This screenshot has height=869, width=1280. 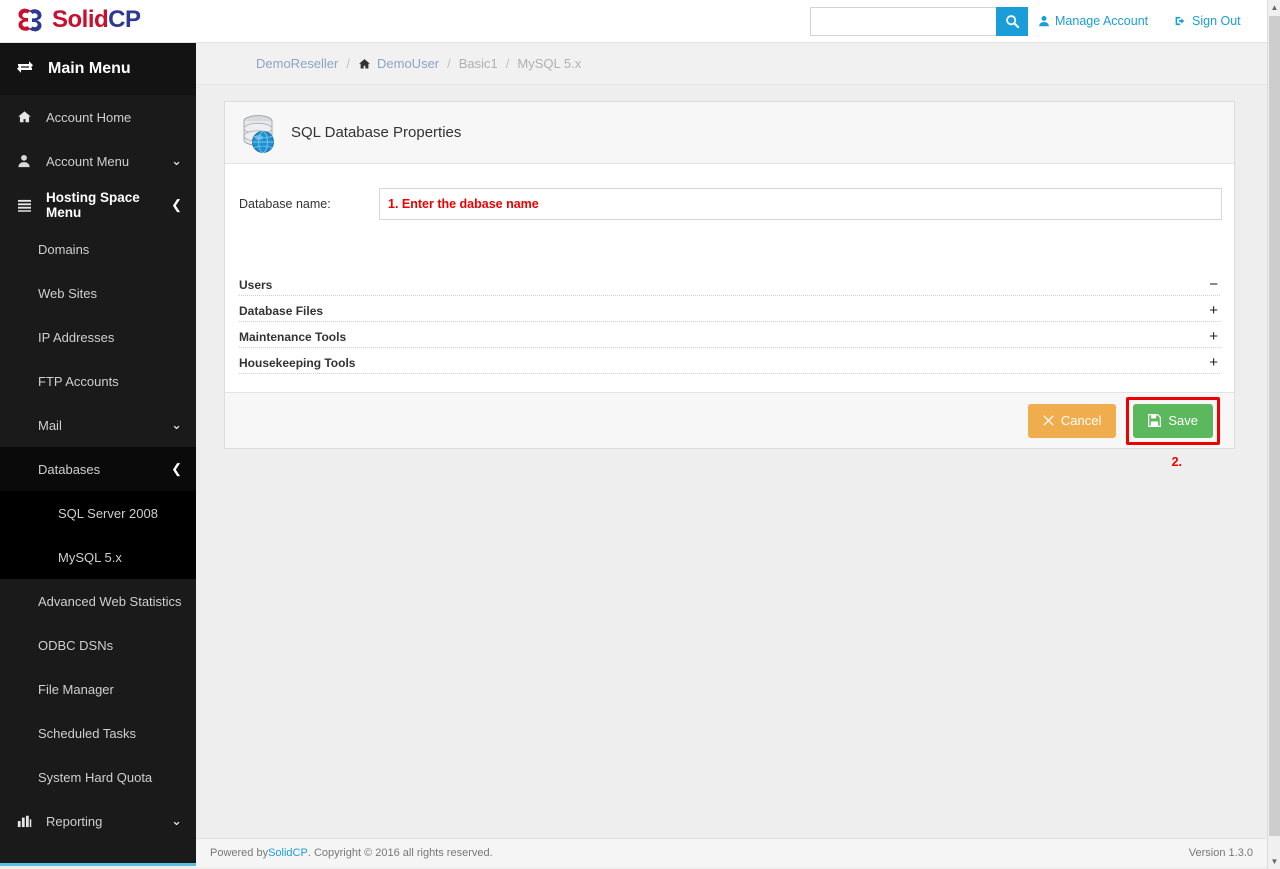 What do you see at coordinates (88, 161) in the screenshot?
I see `sidebar-item-label: Account Menu` at bounding box center [88, 161].